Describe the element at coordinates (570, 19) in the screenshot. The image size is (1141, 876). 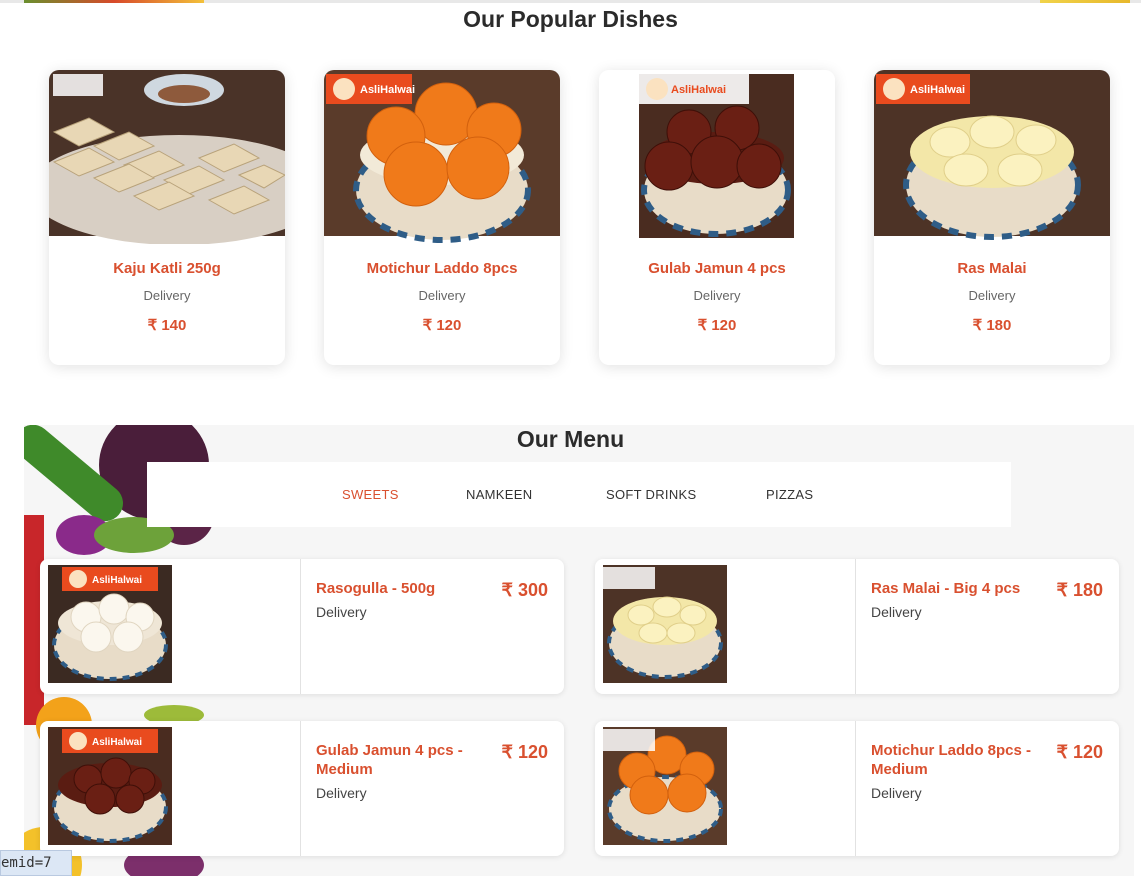
I see `popular-dishes-title: Our Popular Dishes` at that location.